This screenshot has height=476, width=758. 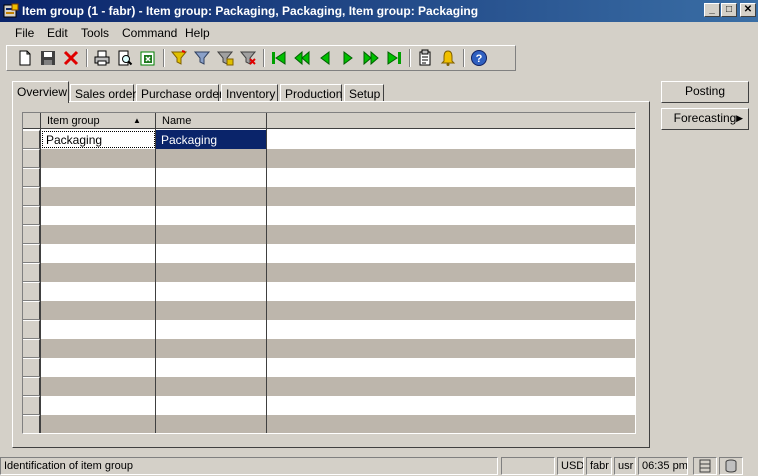 I want to click on filter-by-grid-icon, so click(x=202, y=58).